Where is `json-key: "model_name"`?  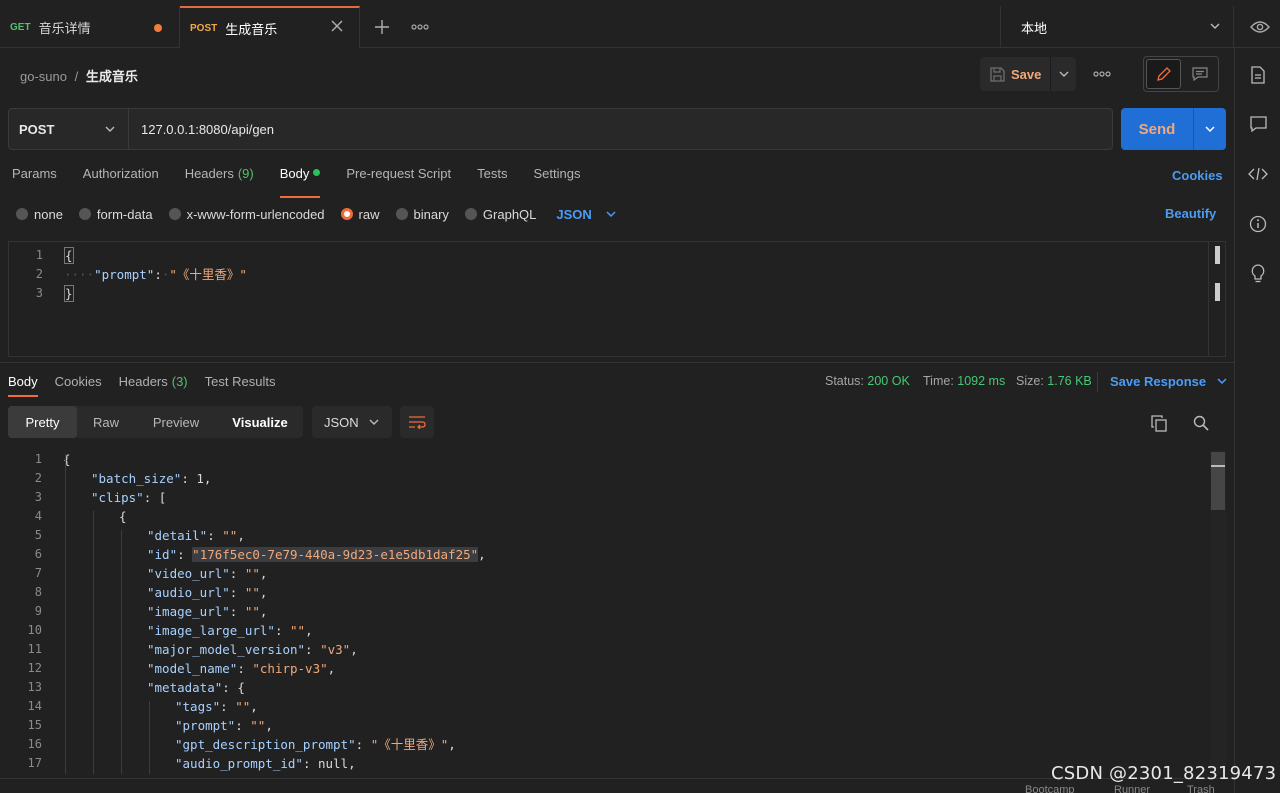
json-key: "model_name" is located at coordinates (192, 668).